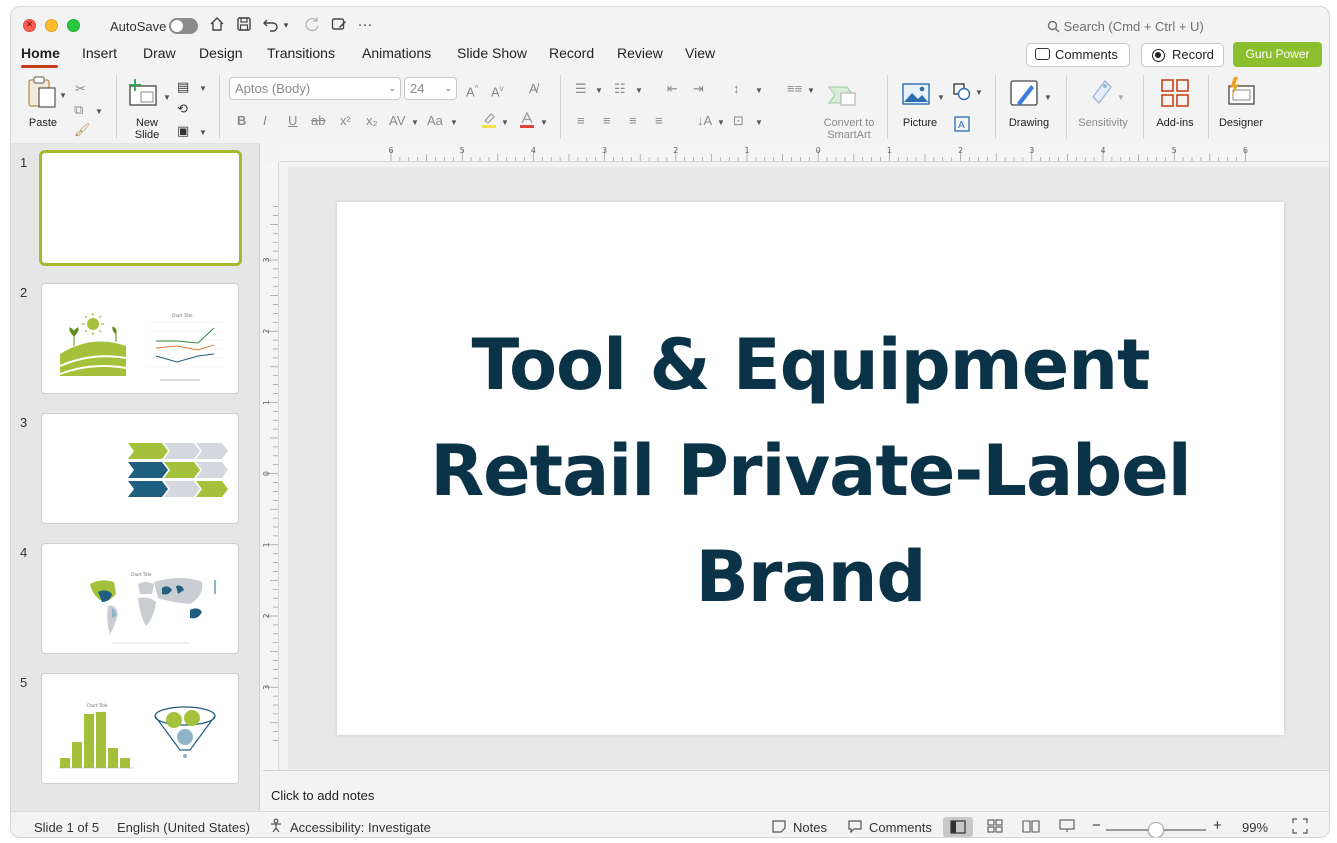 This screenshot has height=843, width=1337. Describe the element at coordinates (721, 122) in the screenshot. I see `text-direction-dropdown-icon: ▼` at that location.